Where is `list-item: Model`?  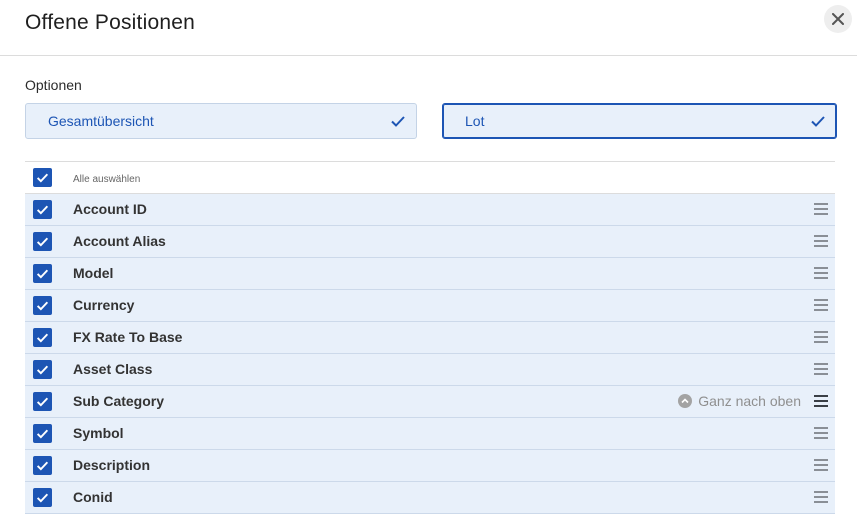 list-item: Model is located at coordinates (430, 274).